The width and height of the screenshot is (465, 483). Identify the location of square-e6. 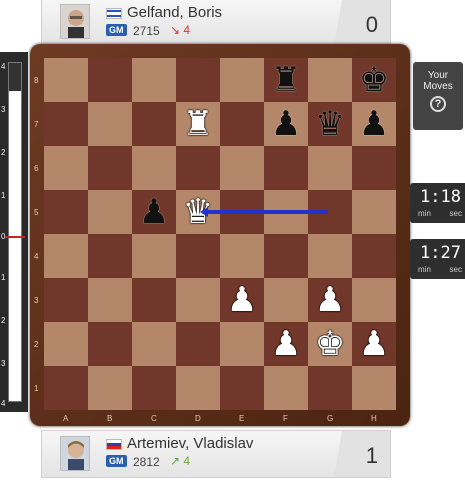
(242, 168).